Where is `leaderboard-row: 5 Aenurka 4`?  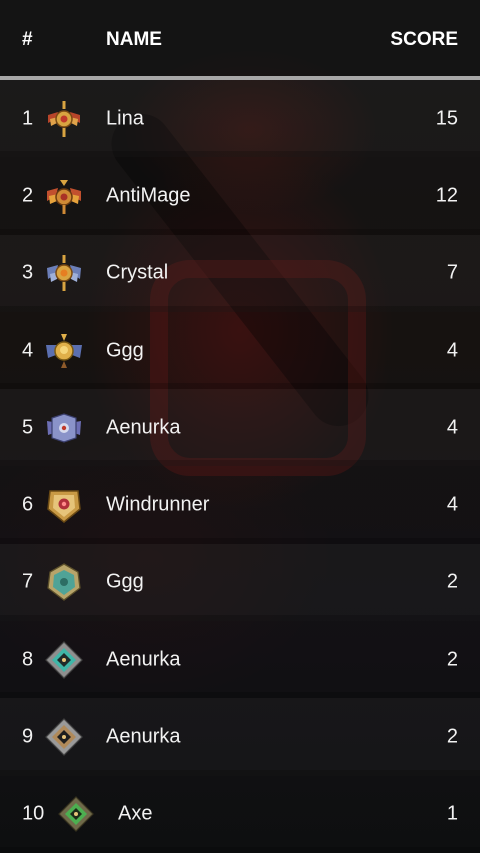 leaderboard-row: 5 Aenurka 4 is located at coordinates (240, 428).